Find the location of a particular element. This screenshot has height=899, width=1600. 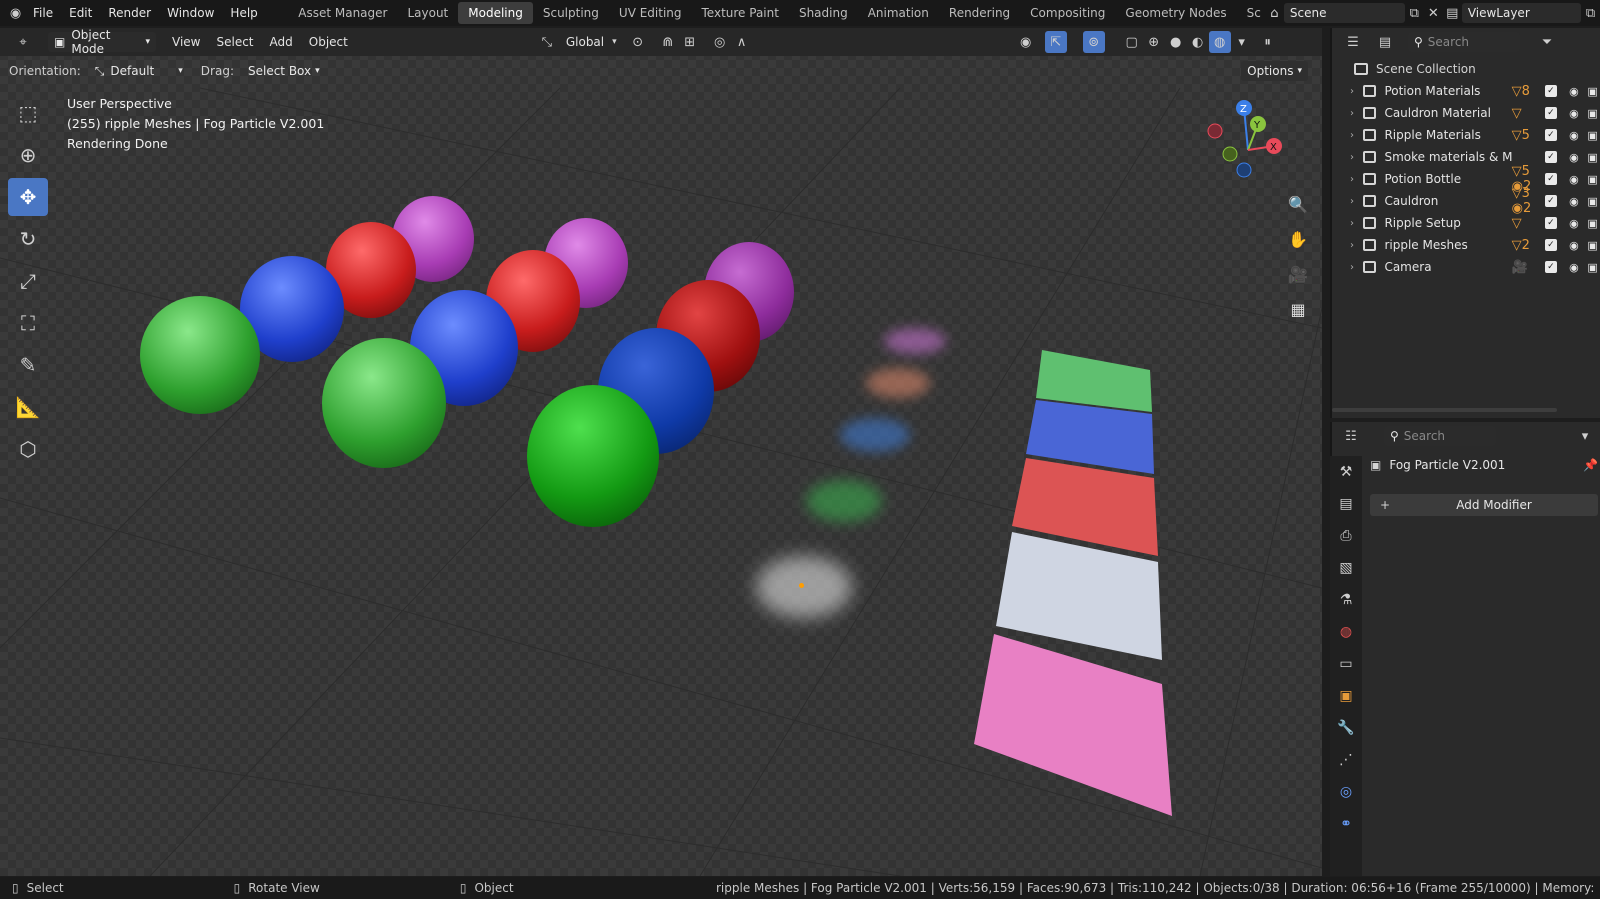

xray-icon: ▢ is located at coordinates (1132, 42).